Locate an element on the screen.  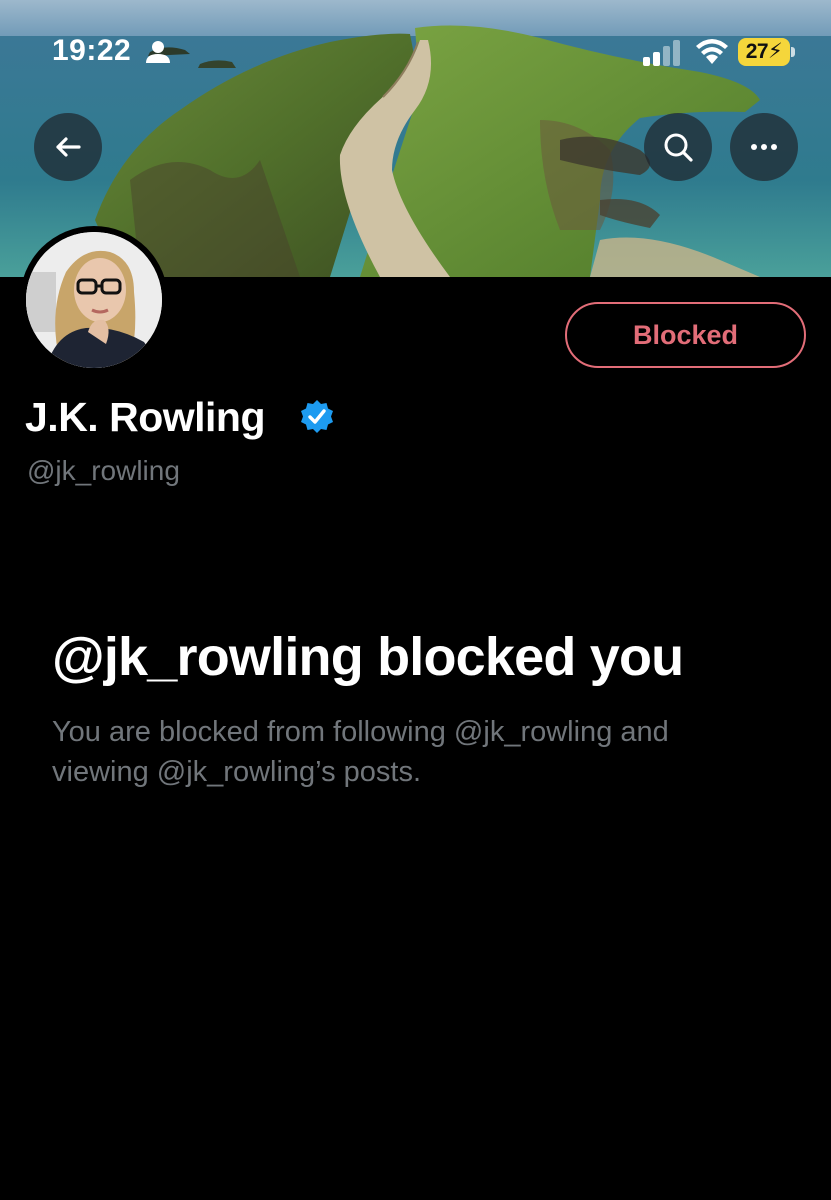
more-options-icon is located at coordinates (764, 147).